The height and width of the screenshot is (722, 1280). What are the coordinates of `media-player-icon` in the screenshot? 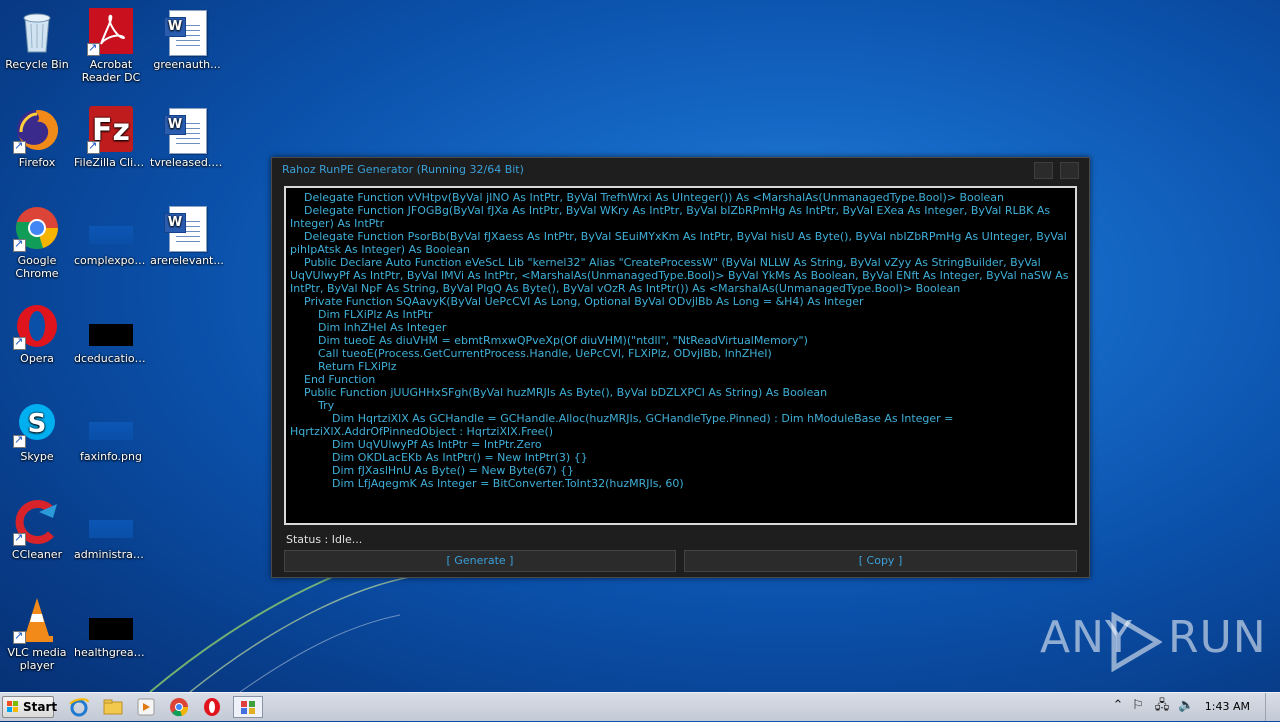 It's located at (146, 707).